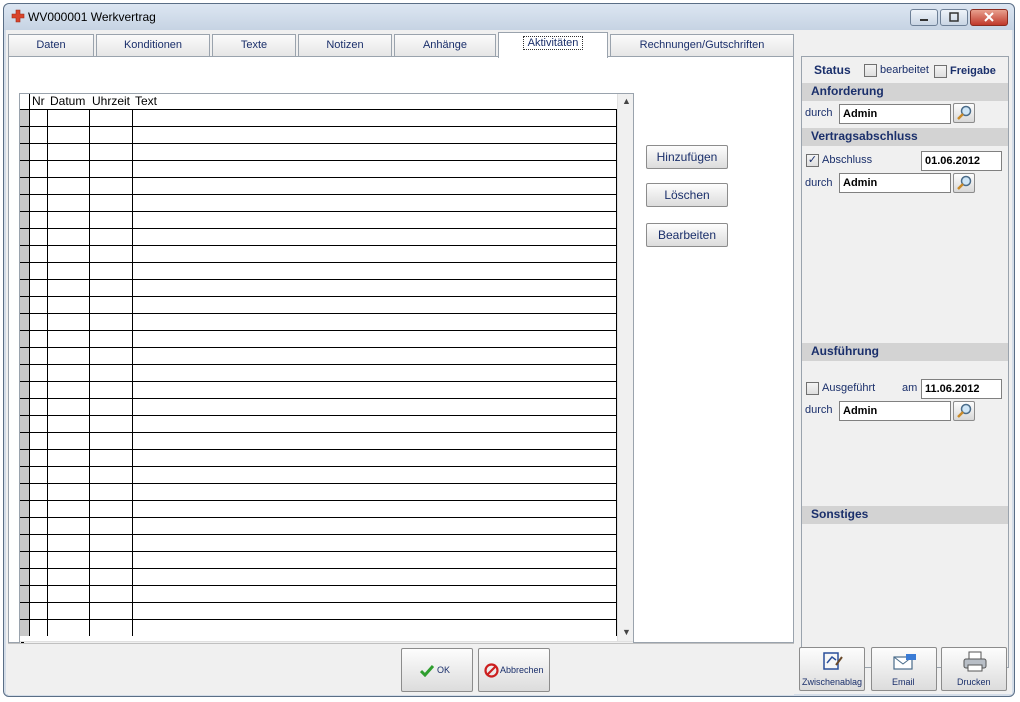 The width and height of the screenshot is (1020, 702). What do you see at coordinates (626, 101) in the screenshot?
I see `scroll-up-icon: ▲` at bounding box center [626, 101].